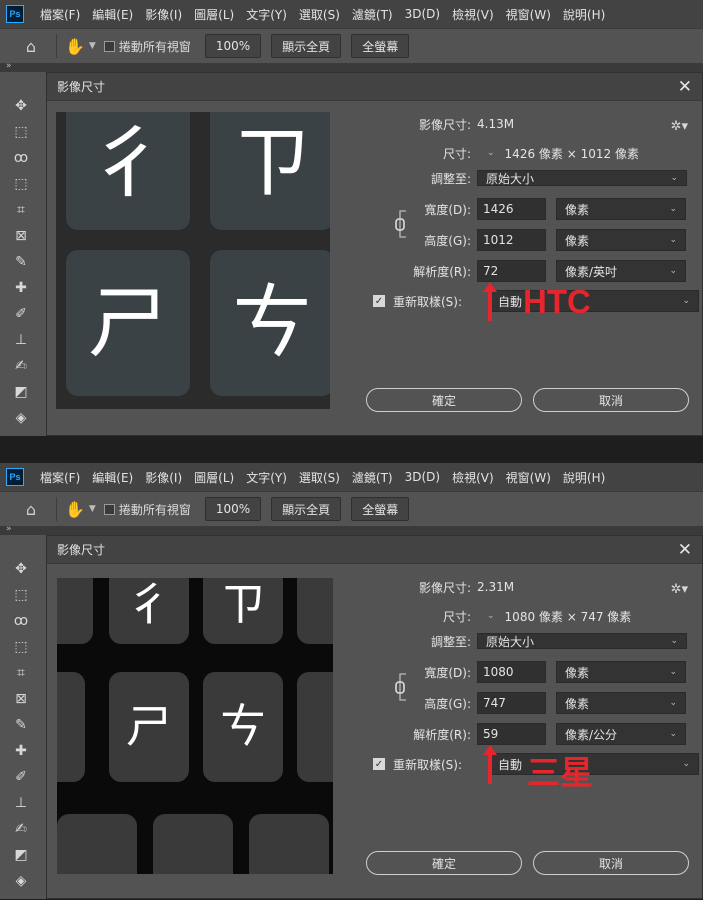  What do you see at coordinates (243, 726) in the screenshot?
I see `preview-glyph: ㄘ` at bounding box center [243, 726].